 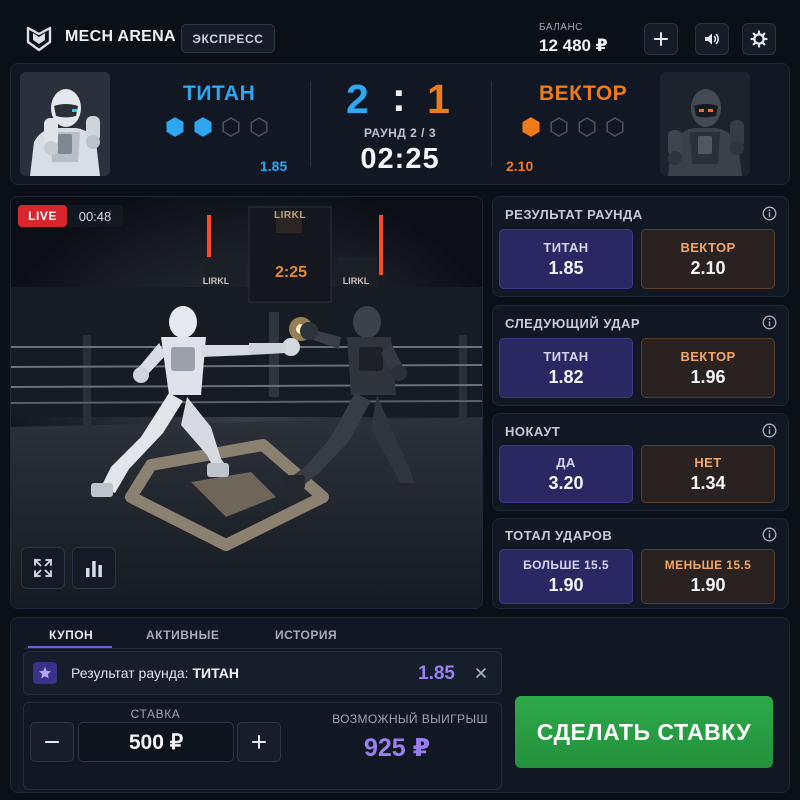 What do you see at coordinates (274, 166) in the screenshot?
I see `team-left-odds: 1.85` at bounding box center [274, 166].